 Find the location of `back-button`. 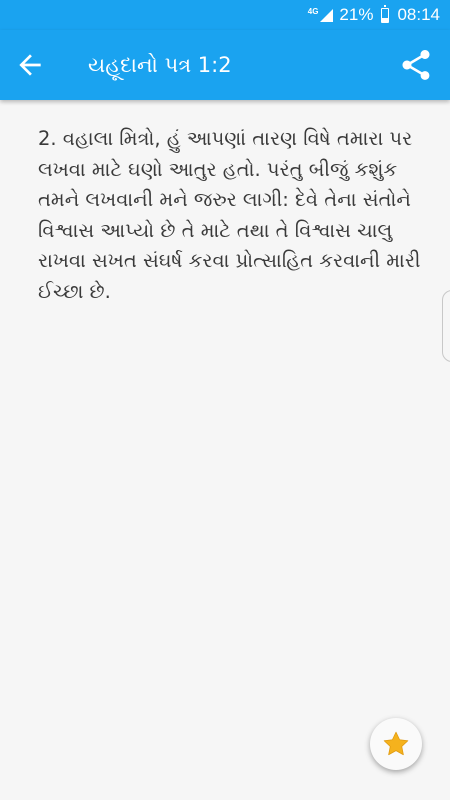

back-button is located at coordinates (30, 65).